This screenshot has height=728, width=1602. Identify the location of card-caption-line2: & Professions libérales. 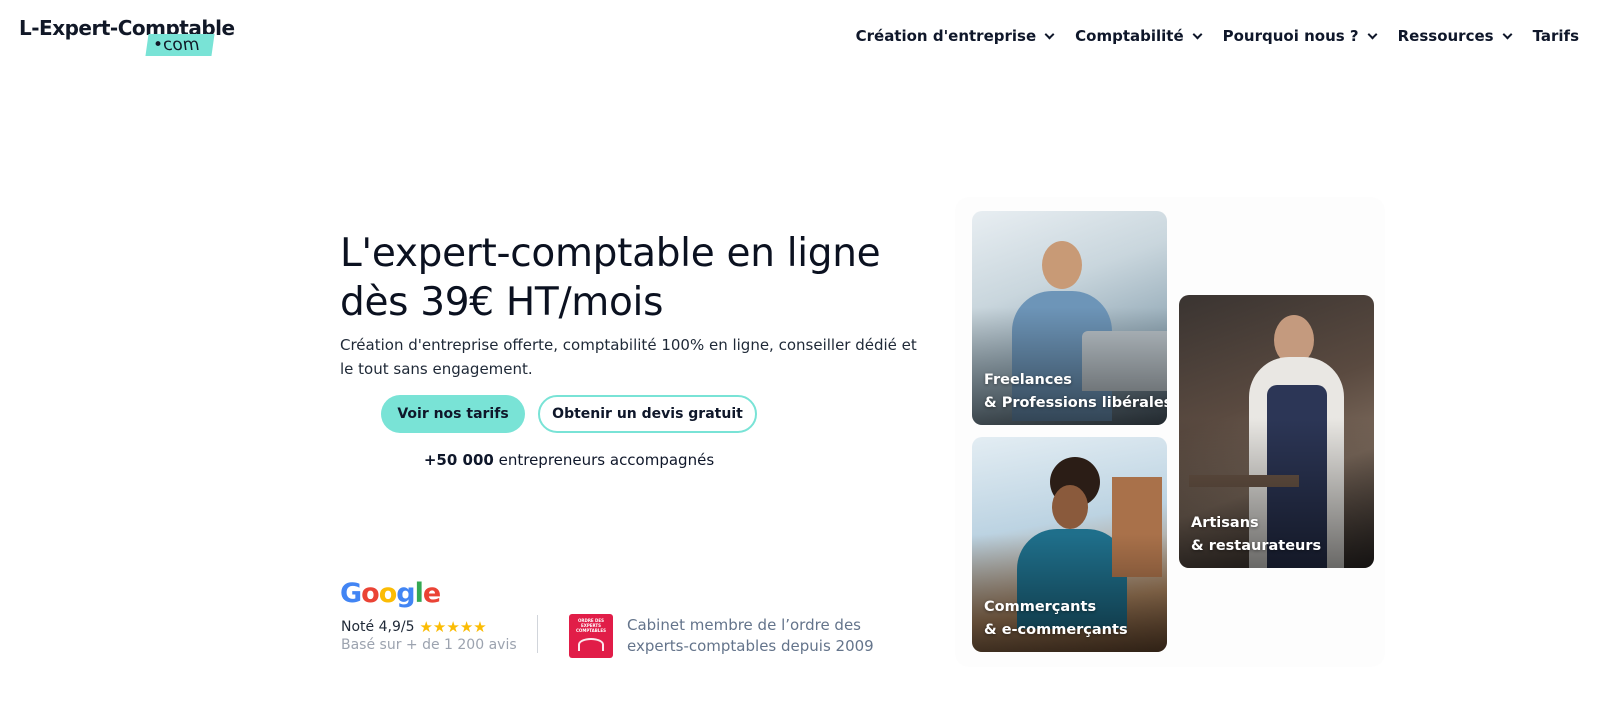
(1075, 403).